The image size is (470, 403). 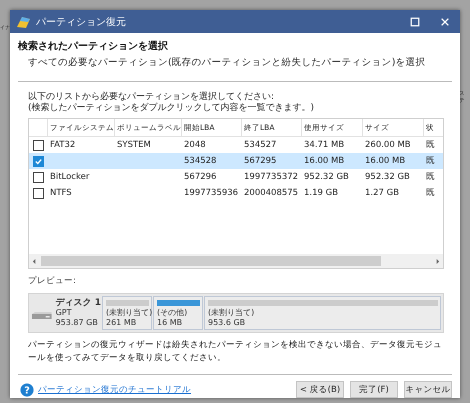 What do you see at coordinates (260, 145) in the screenshot?
I see `table-cell: 534527` at bounding box center [260, 145].